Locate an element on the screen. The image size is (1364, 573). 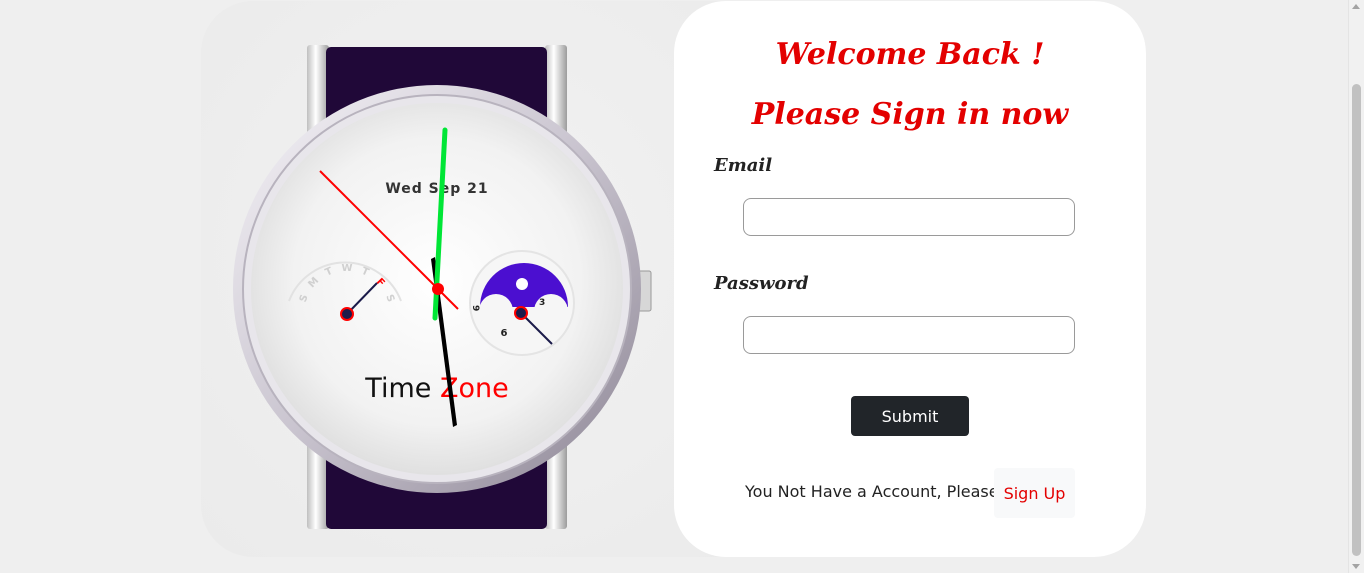
svg-text: 9 is located at coordinates (475, 308).